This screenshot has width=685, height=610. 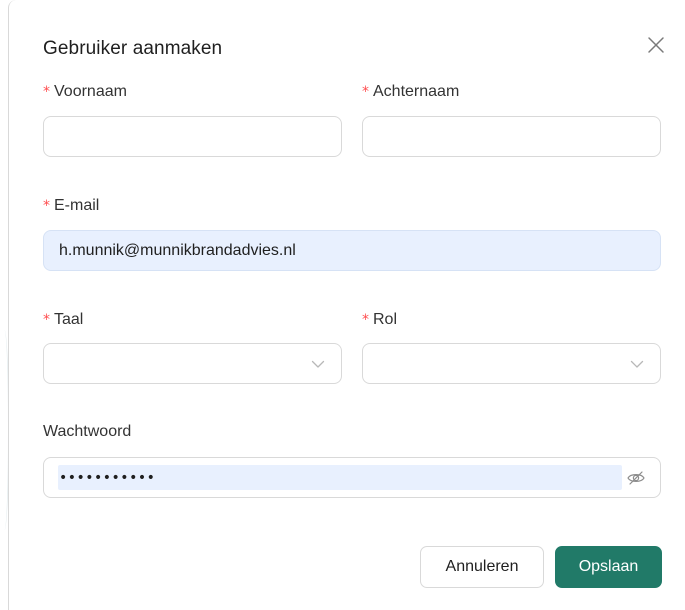 I want to click on dialog-title: Gebruiker aanmaken, so click(x=133, y=48).